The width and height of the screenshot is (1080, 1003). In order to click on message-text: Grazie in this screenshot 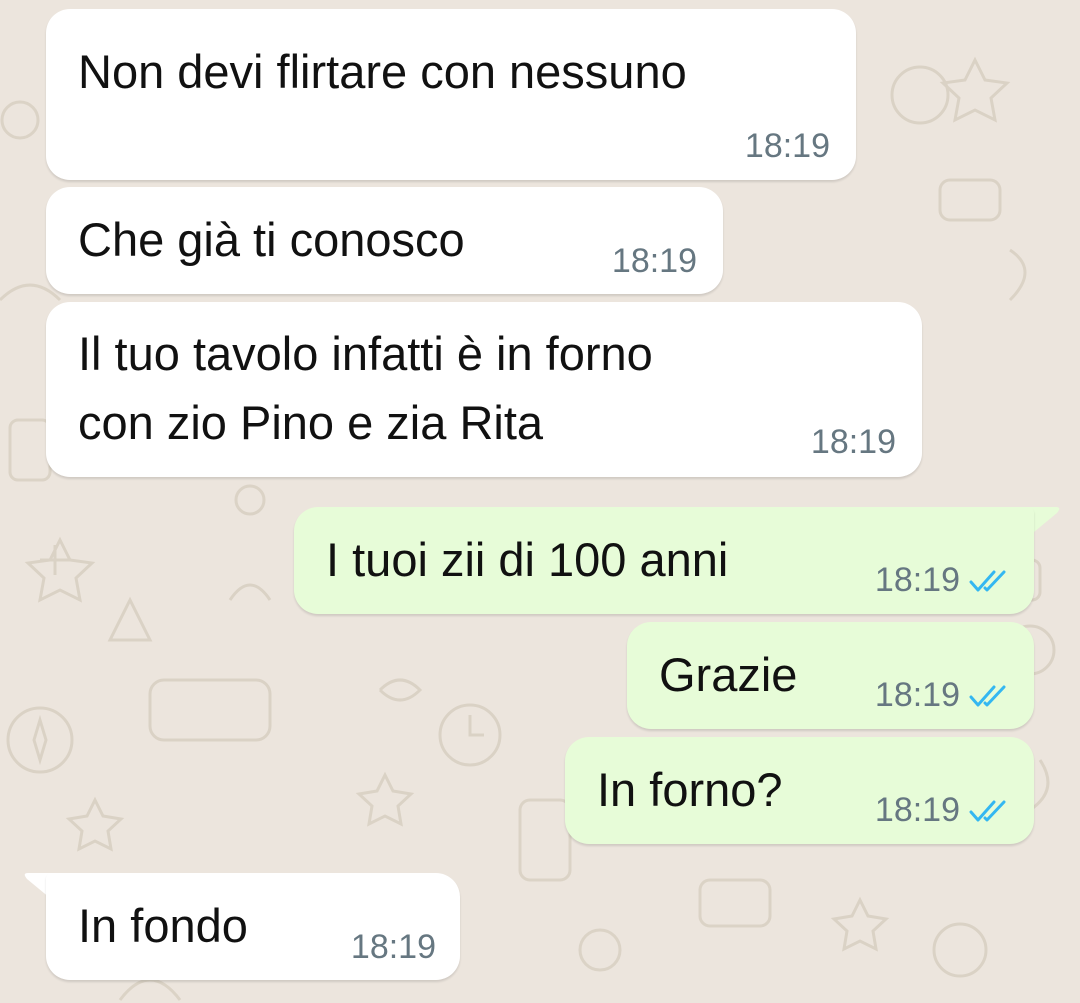, I will do `click(728, 674)`.